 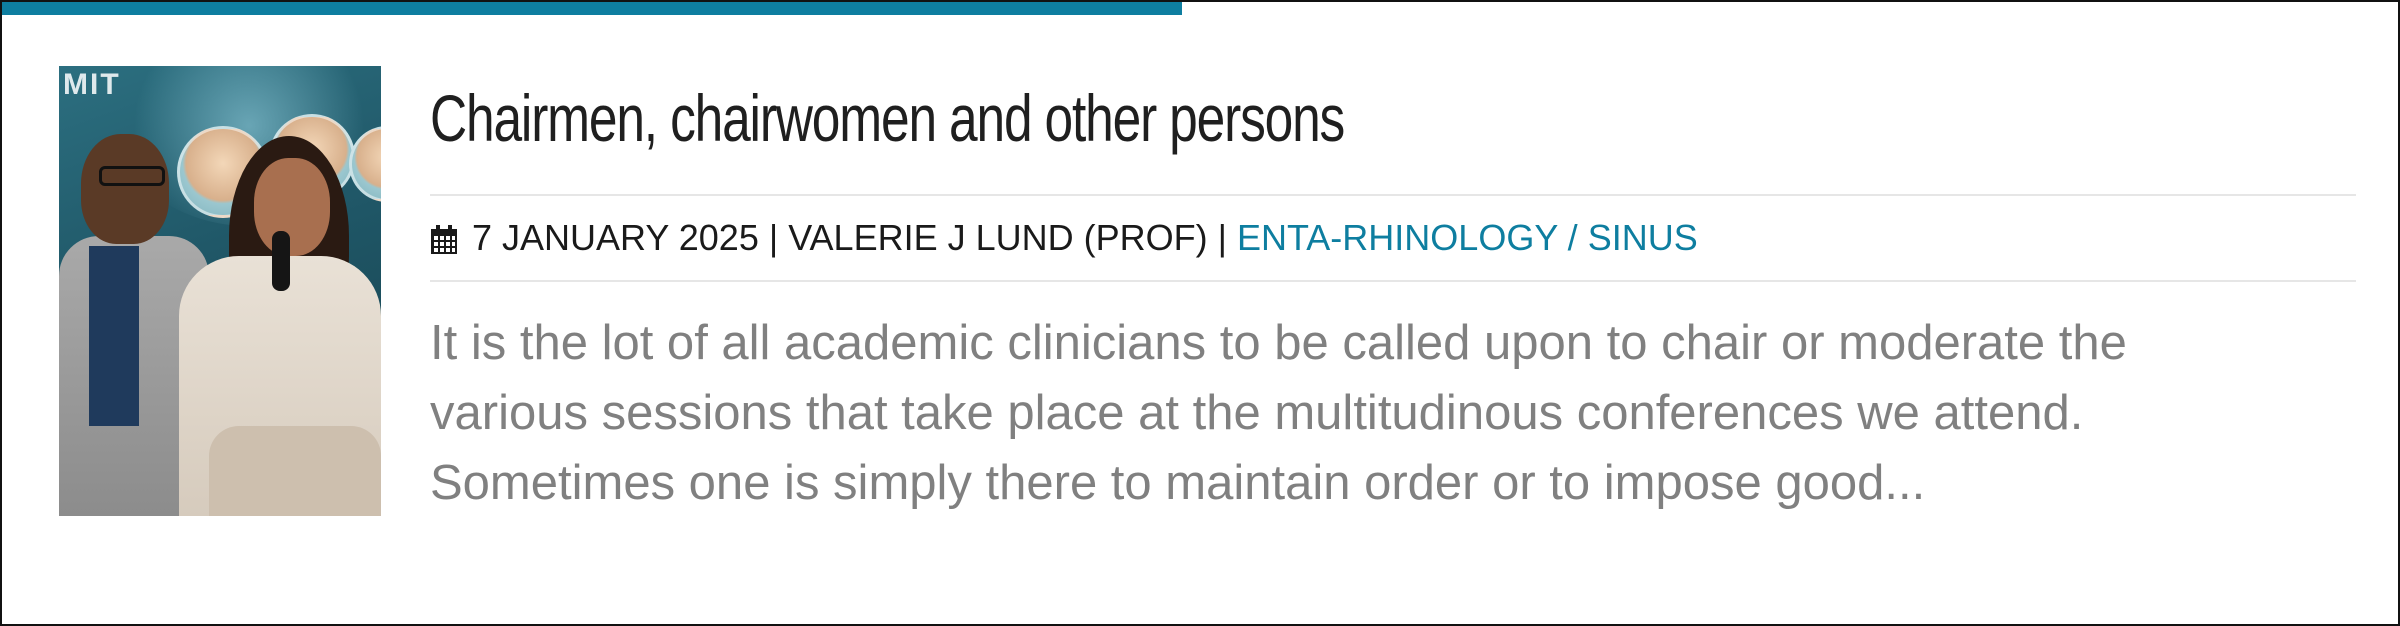 I want to click on man-shirt, so click(x=114, y=336).